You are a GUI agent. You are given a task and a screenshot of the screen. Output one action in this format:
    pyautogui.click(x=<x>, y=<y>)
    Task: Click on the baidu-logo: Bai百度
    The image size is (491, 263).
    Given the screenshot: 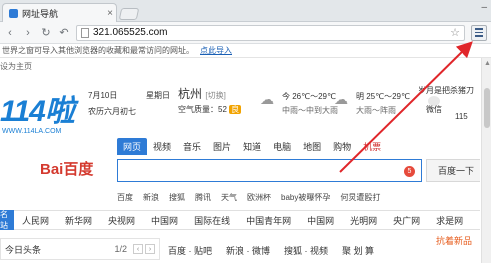 What is the action you would take?
    pyautogui.click(x=66, y=168)
    